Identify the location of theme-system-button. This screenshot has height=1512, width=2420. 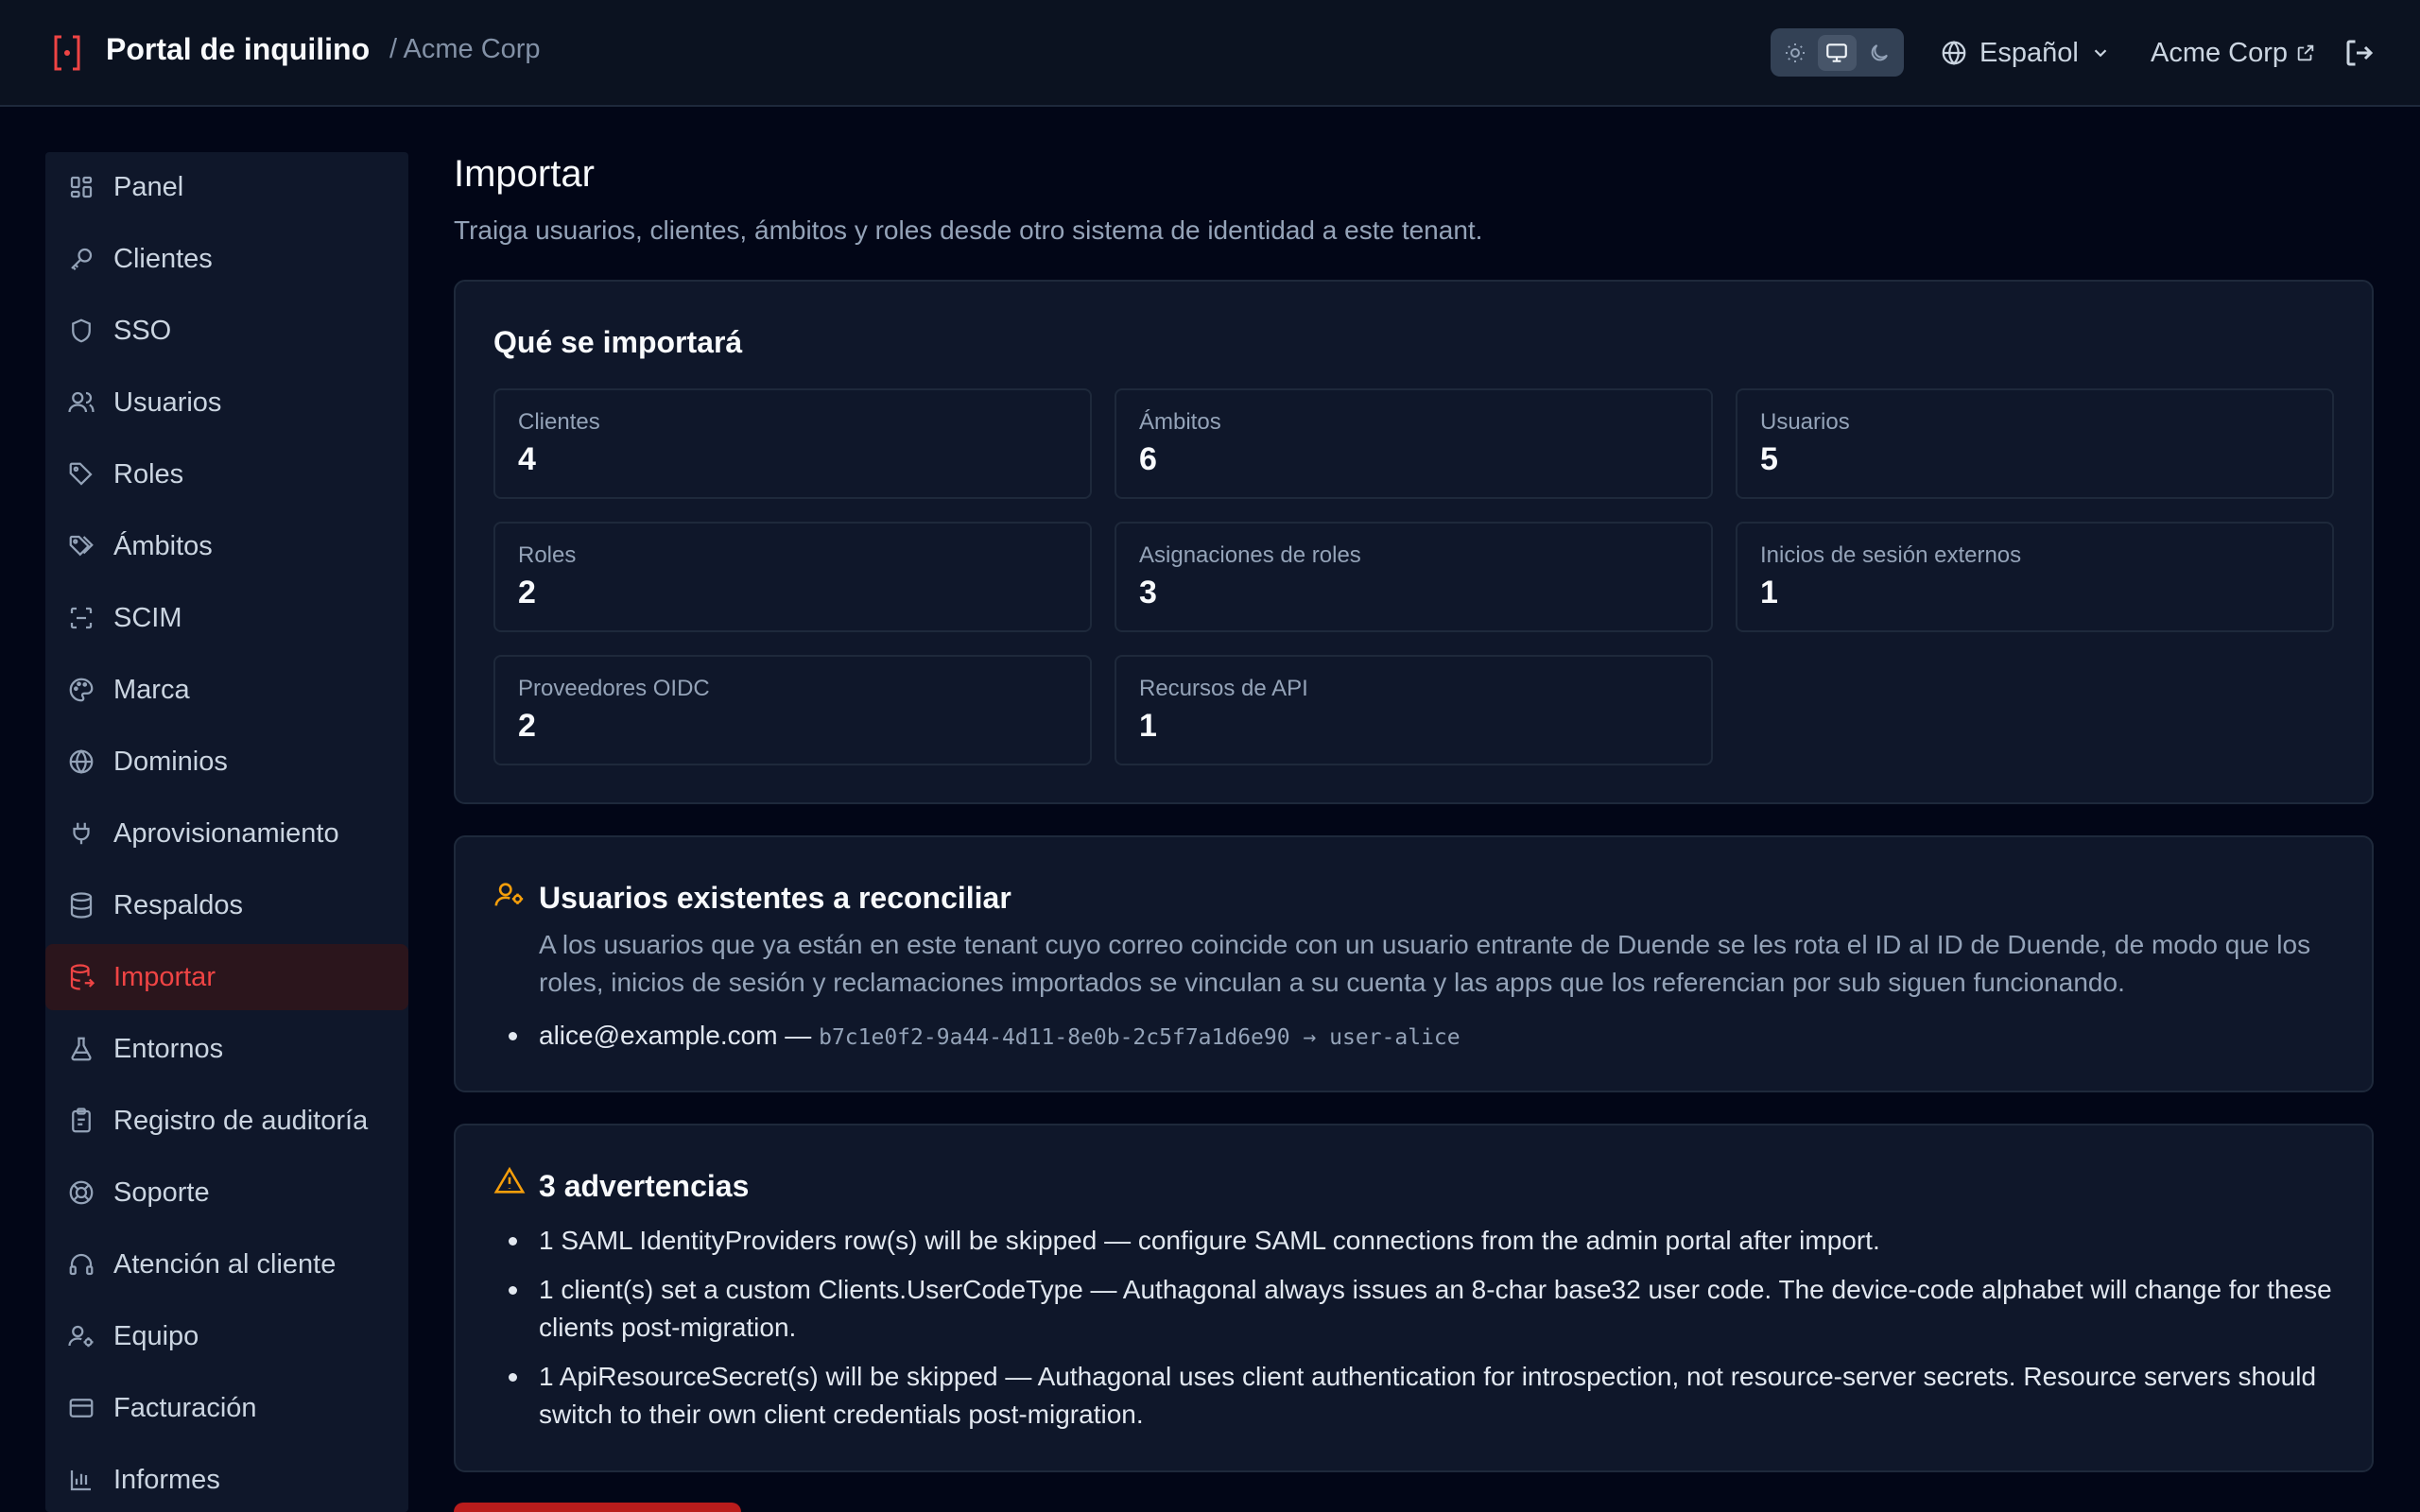
(1837, 52).